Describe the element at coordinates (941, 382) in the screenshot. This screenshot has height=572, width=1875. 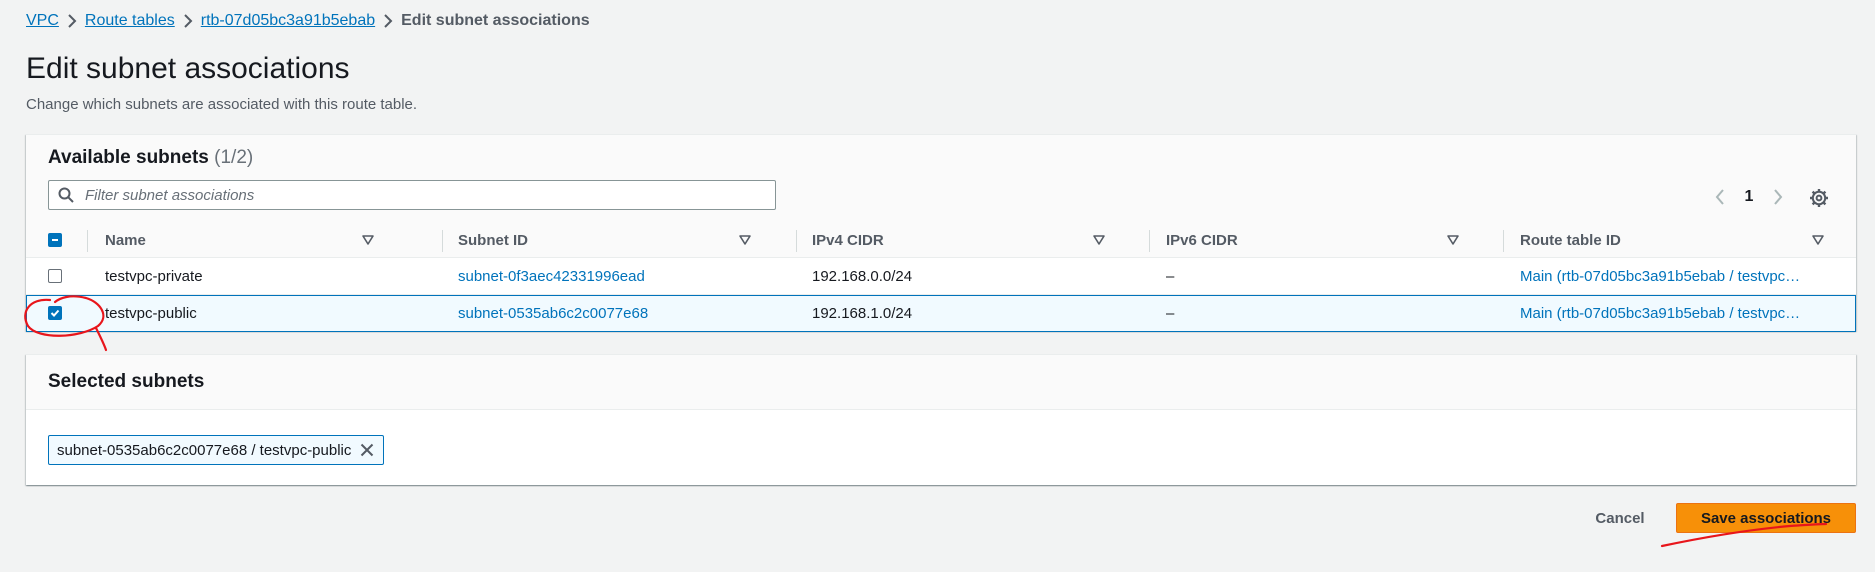
I see `selected-subnets-header: Selected subnets` at that location.